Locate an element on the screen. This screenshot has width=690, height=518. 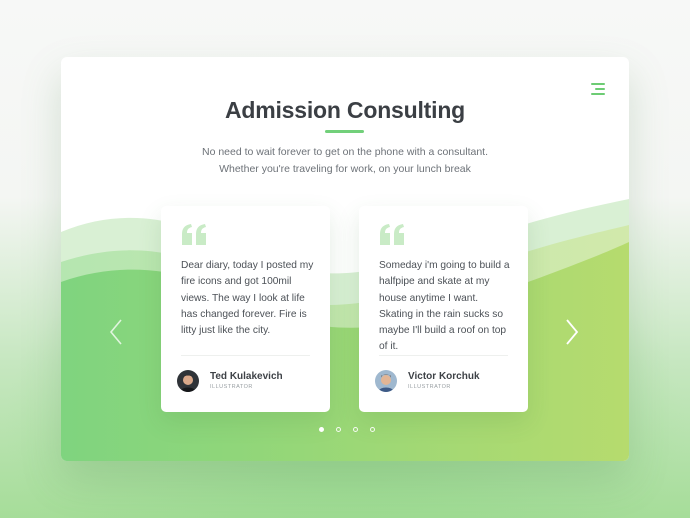
chevron-left-icon is located at coordinates (116, 332).